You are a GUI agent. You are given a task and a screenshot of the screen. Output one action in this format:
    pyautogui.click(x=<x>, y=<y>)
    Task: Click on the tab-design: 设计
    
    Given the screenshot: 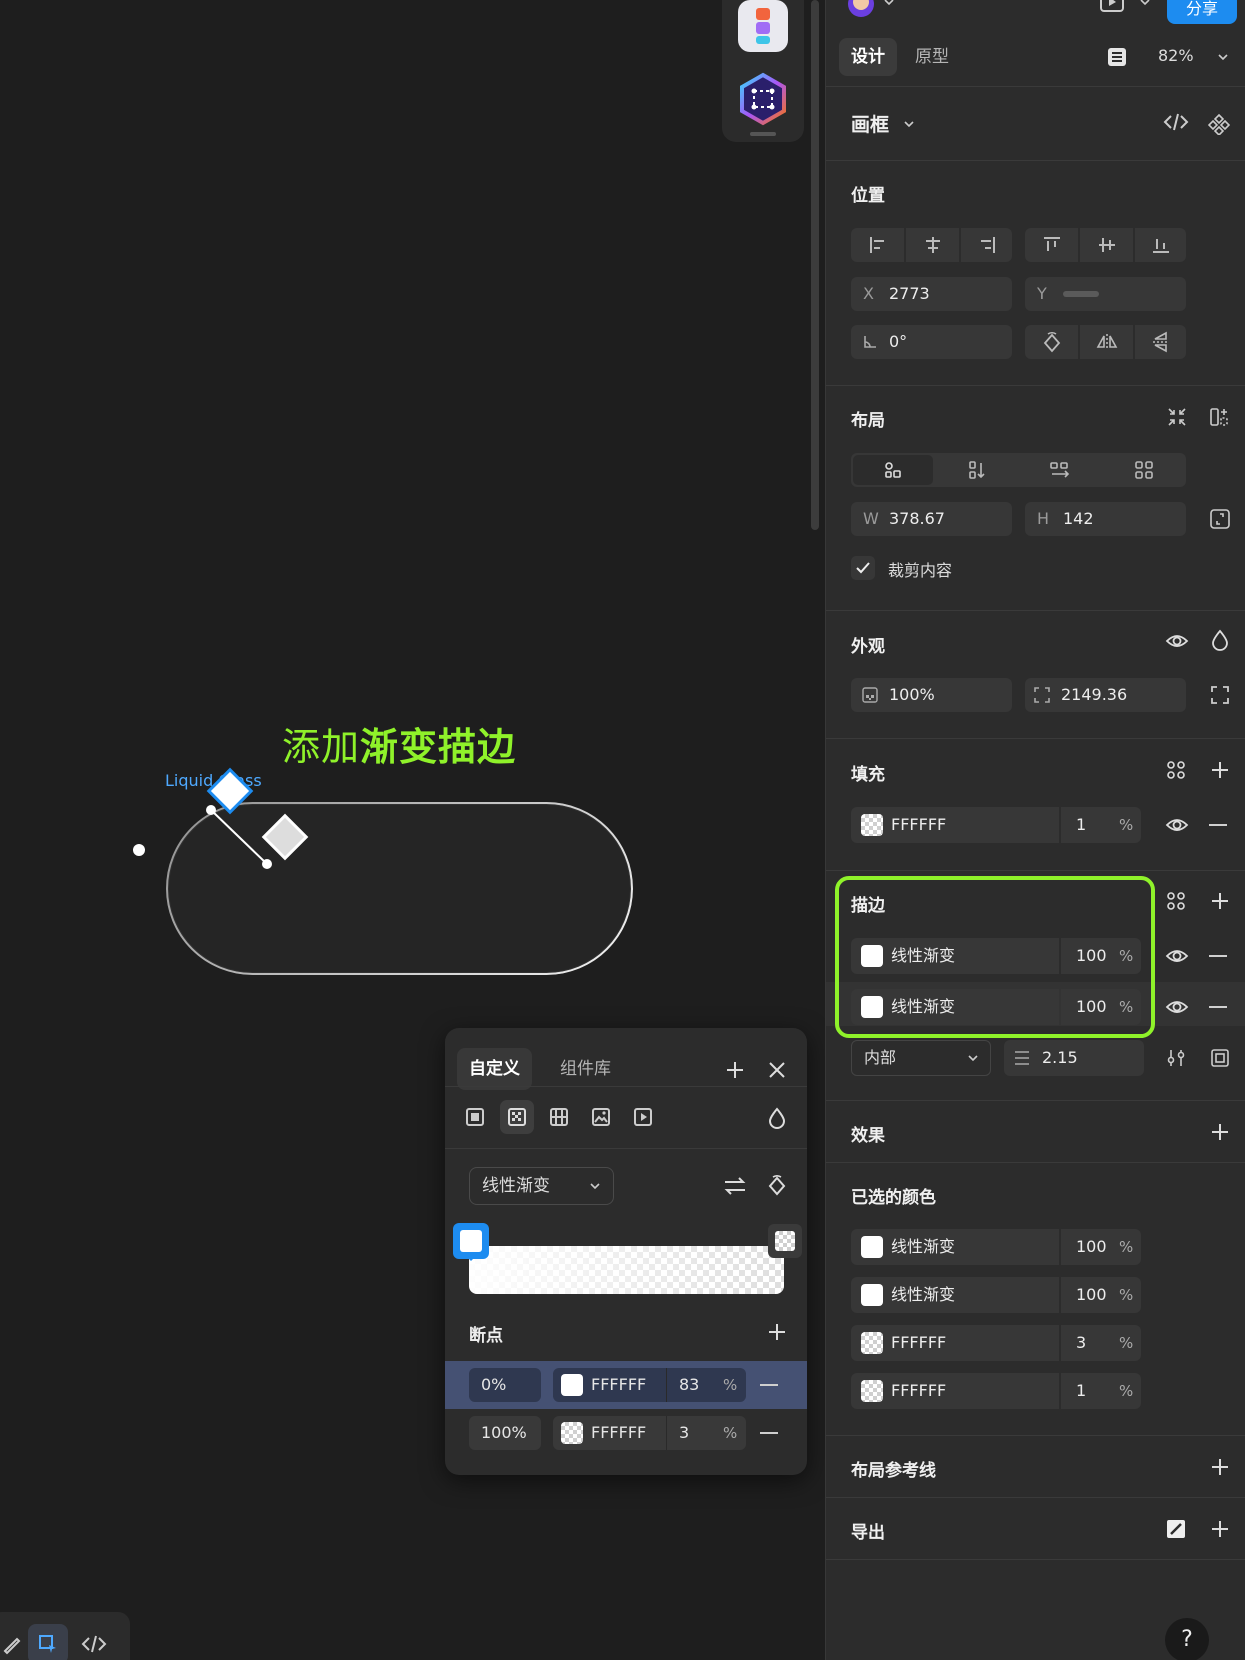 What is the action you would take?
    pyautogui.click(x=868, y=57)
    